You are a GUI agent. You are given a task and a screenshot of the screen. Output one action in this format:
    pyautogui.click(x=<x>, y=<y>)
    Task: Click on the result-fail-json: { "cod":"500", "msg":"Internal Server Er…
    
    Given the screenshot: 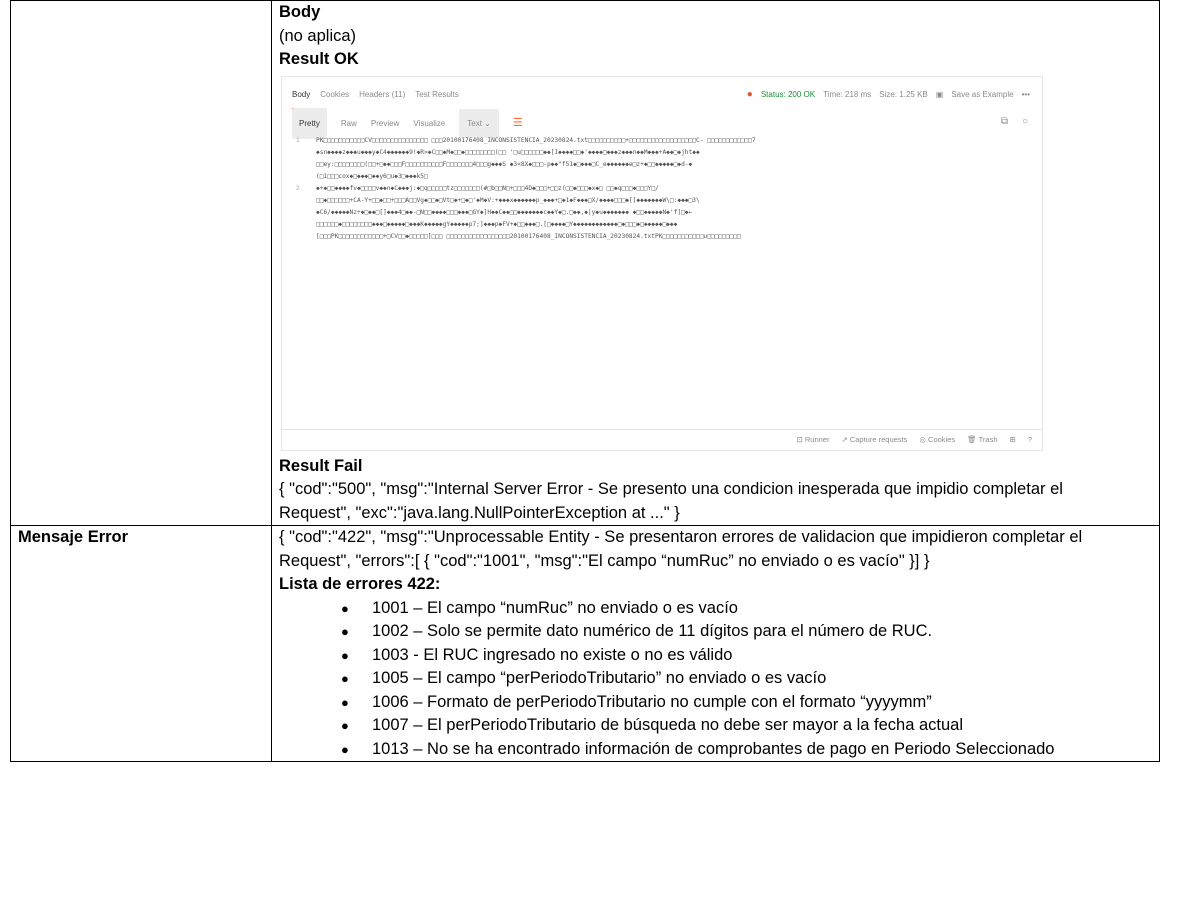 What is the action you would take?
    pyautogui.click(x=671, y=501)
    